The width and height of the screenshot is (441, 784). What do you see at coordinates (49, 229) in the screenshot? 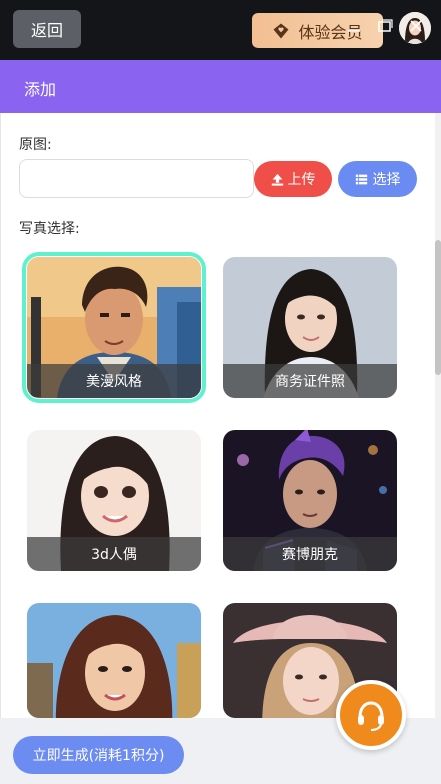
I see `photo-style-label: 写真选择:` at bounding box center [49, 229].